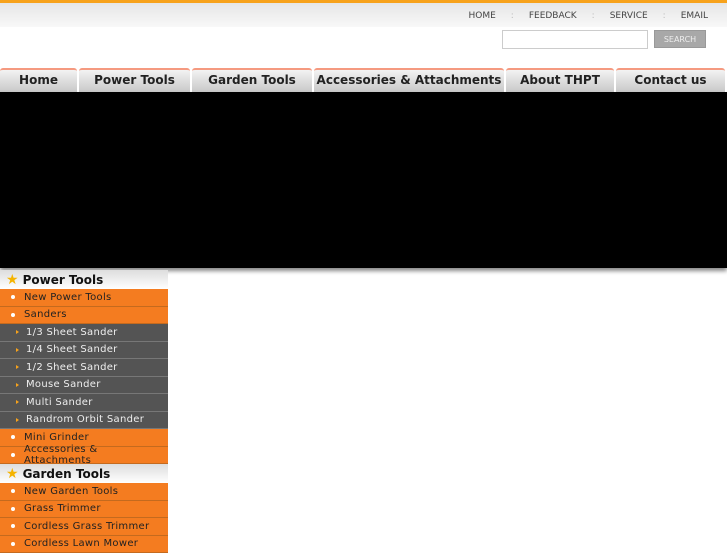 Image resolution: width=727 pixels, height=553 pixels. I want to click on sidebar-item-label: Cordless Grass Trimmer, so click(86, 526).